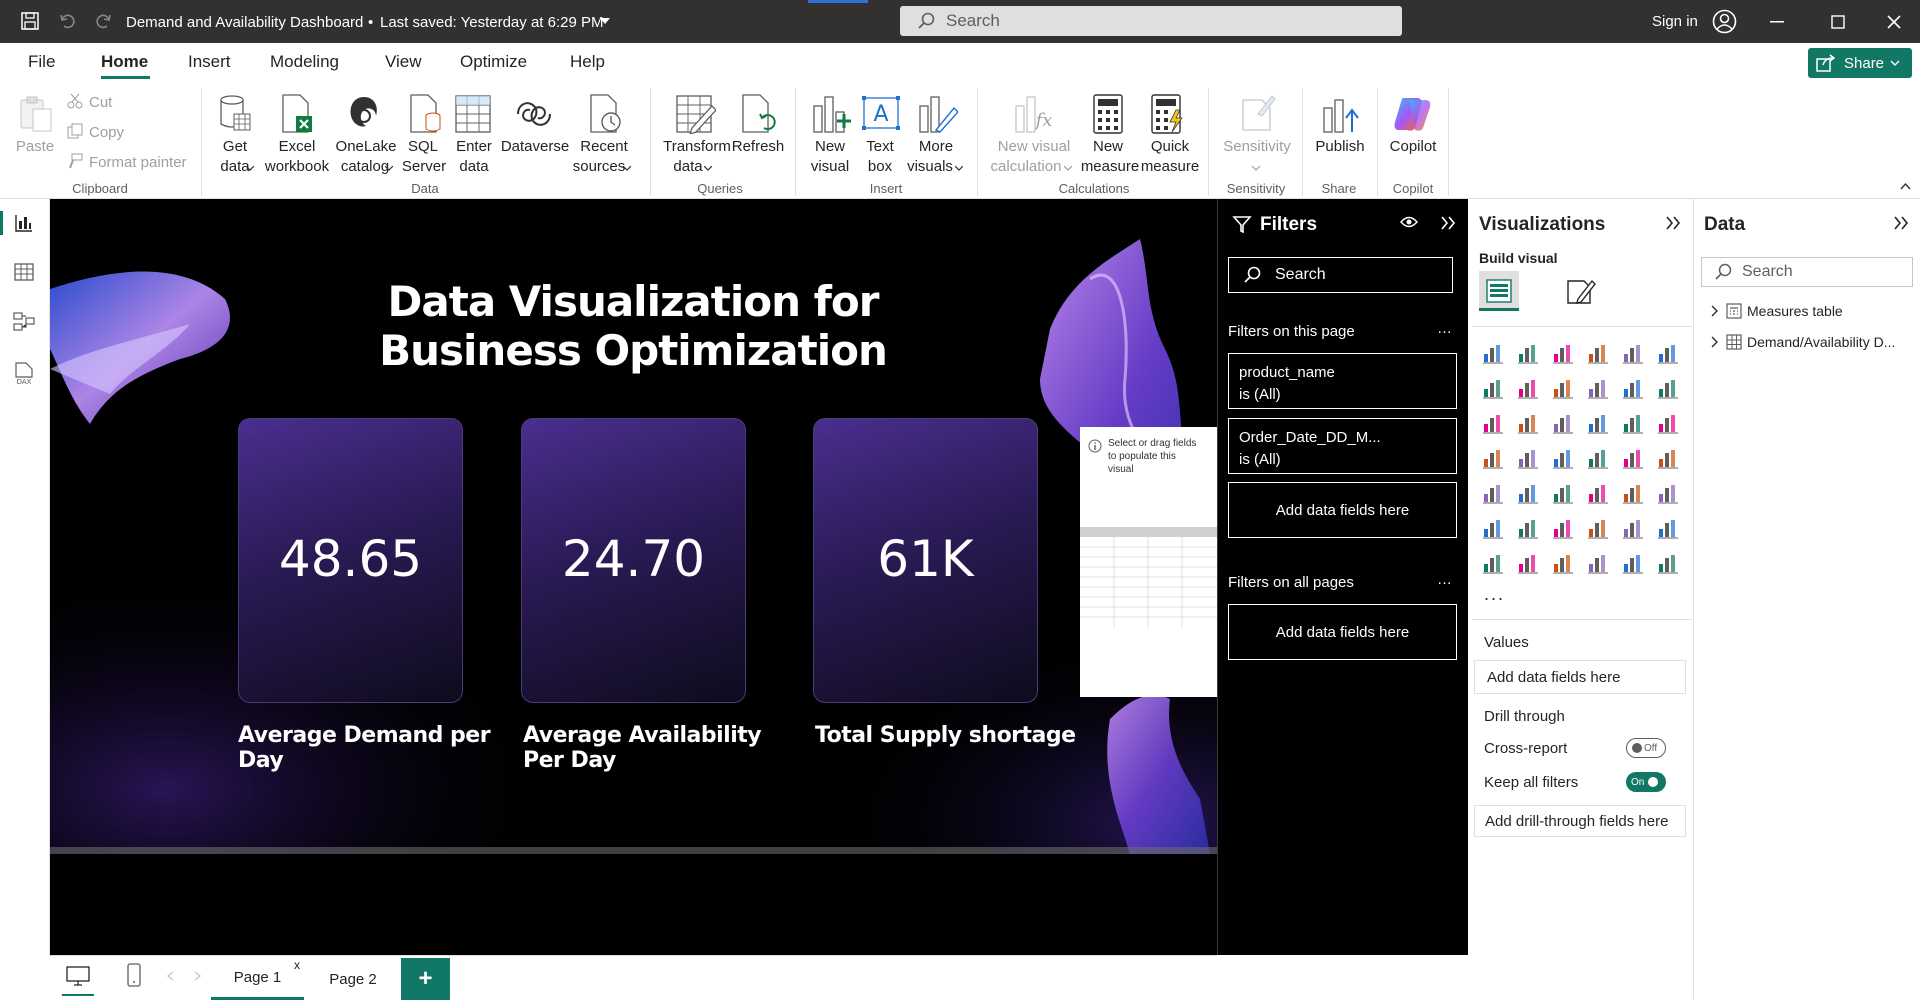 The width and height of the screenshot is (1920, 1002). What do you see at coordinates (605, 21) in the screenshot?
I see `chevron-down-icon` at bounding box center [605, 21].